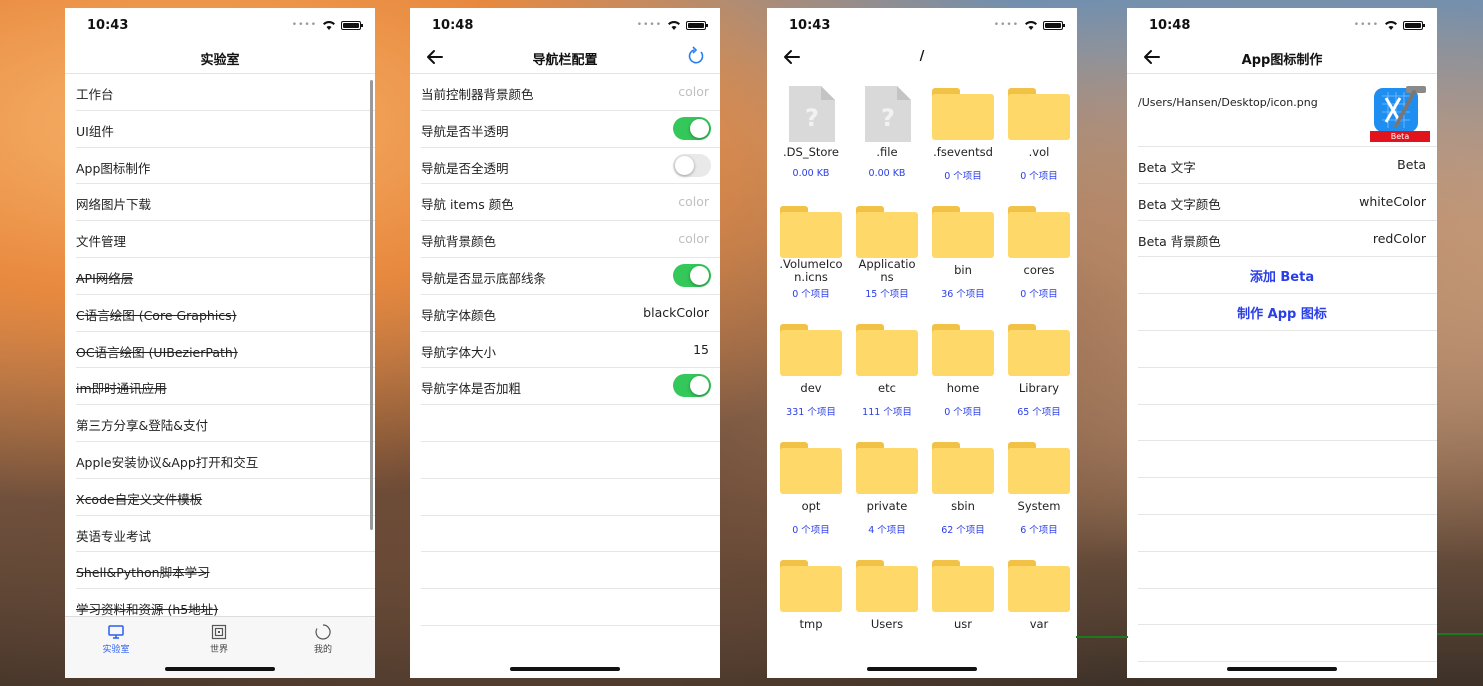  What do you see at coordinates (225, 239) in the screenshot?
I see `list-item: 文件管理` at bounding box center [225, 239].